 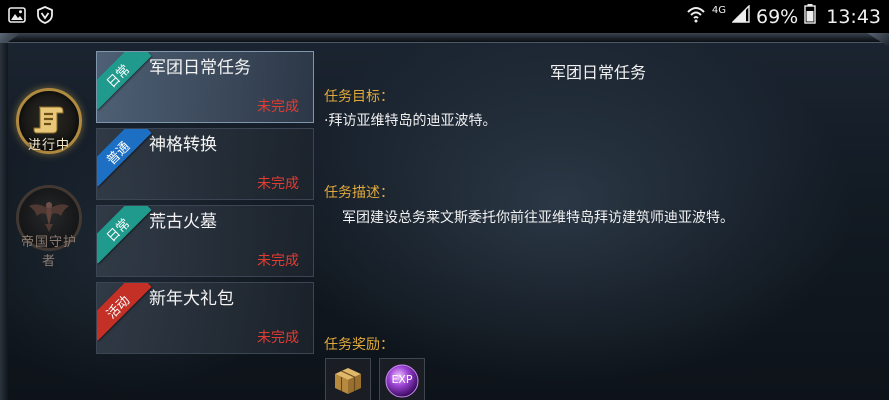 What do you see at coordinates (410, 121) in the screenshot?
I see `goal-text: ·拜访亚维特岛的迪亚波特。` at bounding box center [410, 121].